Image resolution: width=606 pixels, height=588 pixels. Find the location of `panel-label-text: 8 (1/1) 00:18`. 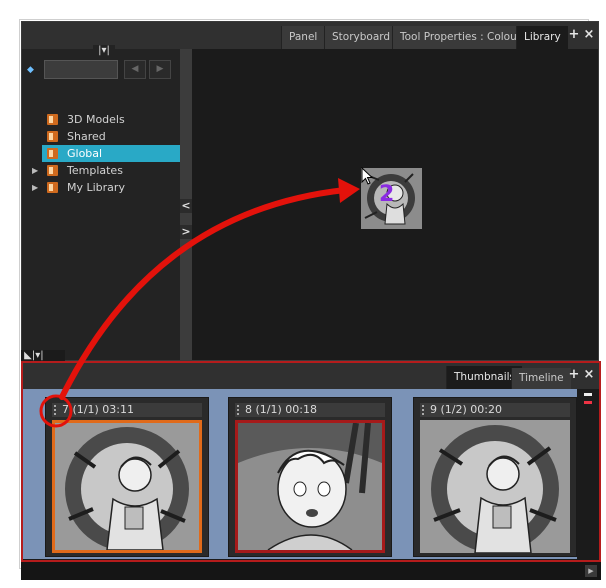

panel-label-text: 8 (1/1) 00:18 is located at coordinates (281, 409).